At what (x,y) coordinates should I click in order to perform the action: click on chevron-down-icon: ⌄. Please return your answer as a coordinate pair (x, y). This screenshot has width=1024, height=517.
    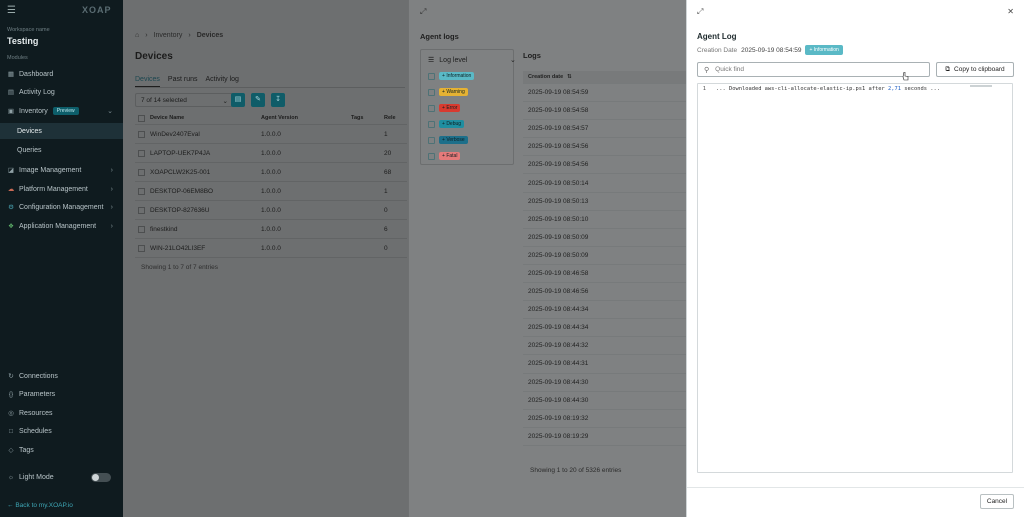
    Looking at the image, I should click on (110, 111).